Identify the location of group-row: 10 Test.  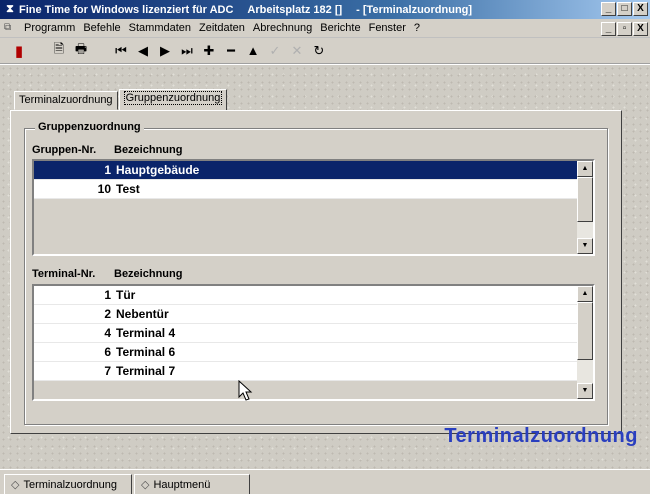
(305, 189).